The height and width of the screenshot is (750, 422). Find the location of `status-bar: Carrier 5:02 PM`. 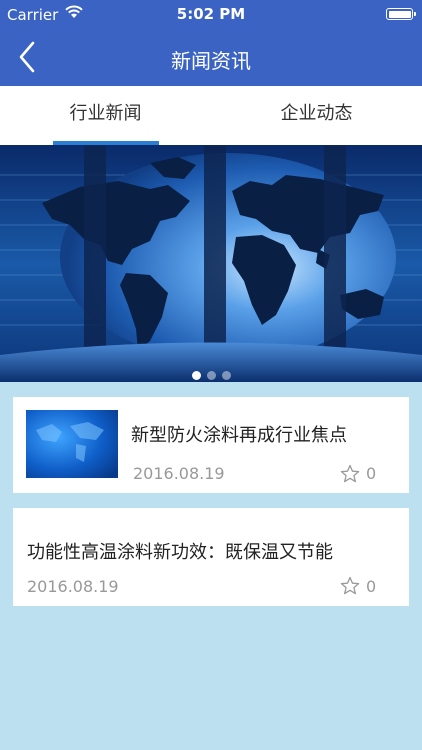

status-bar: Carrier 5:02 PM is located at coordinates (211, 15).